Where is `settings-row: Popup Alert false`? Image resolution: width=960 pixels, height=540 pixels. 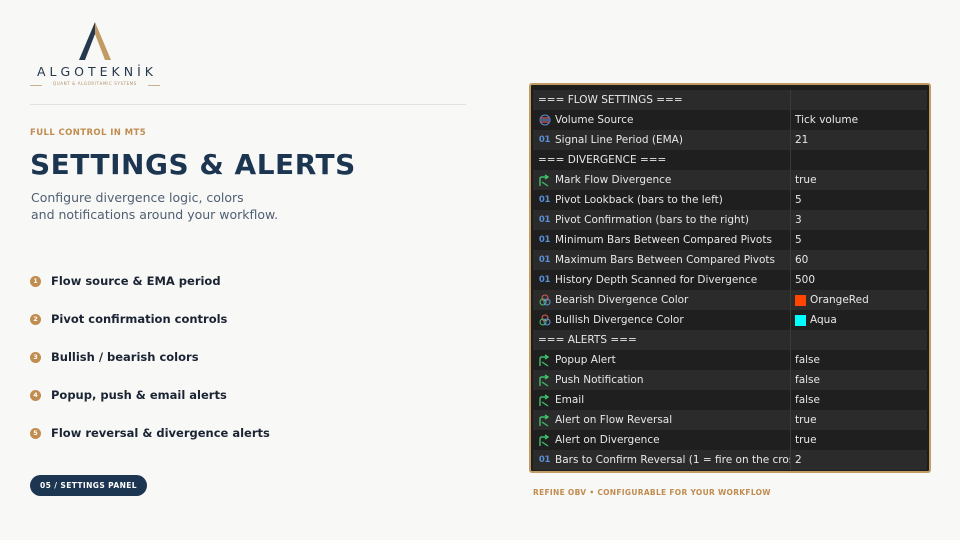 settings-row: Popup Alert false is located at coordinates (730, 360).